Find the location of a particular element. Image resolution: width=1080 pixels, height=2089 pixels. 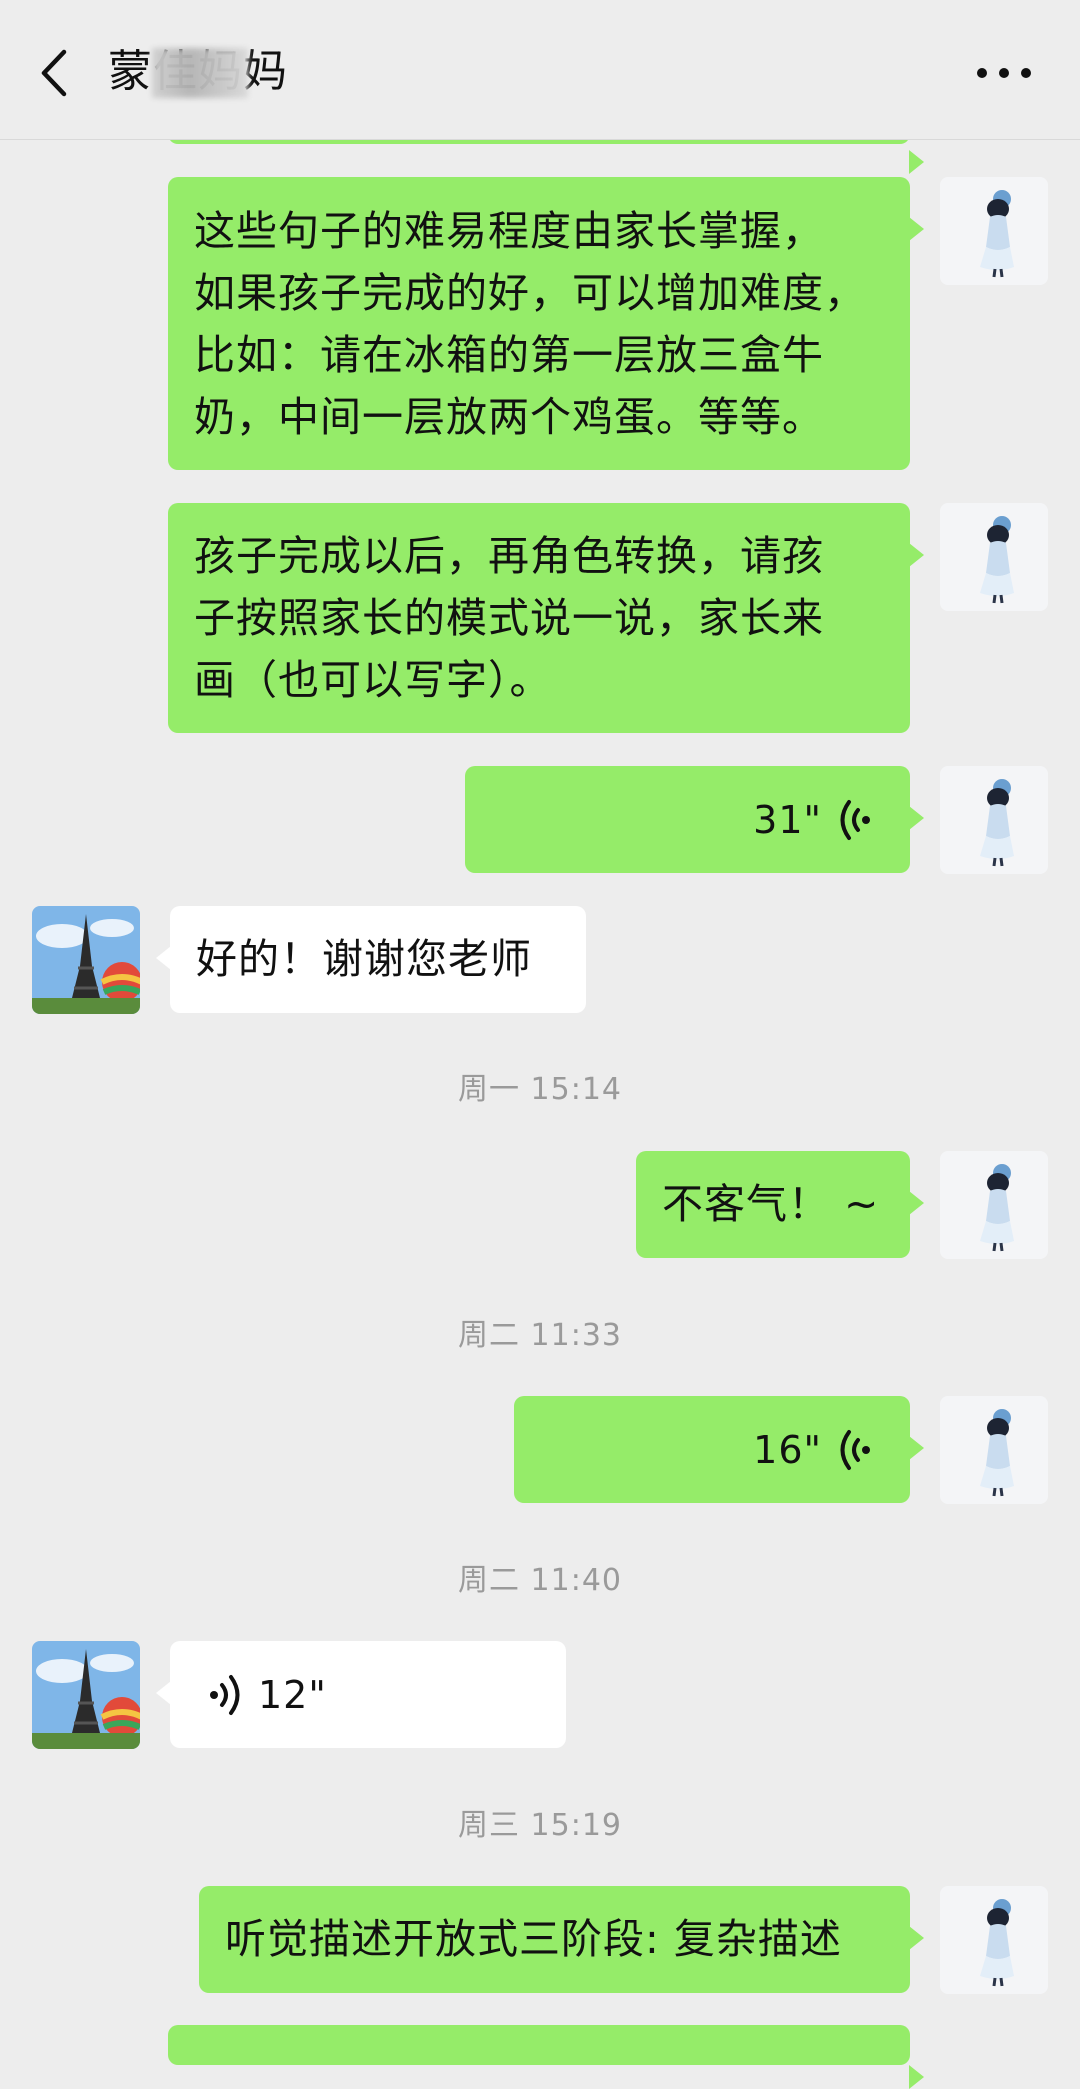

message-bubble: 不客气！ ~ is located at coordinates (780, 1204).